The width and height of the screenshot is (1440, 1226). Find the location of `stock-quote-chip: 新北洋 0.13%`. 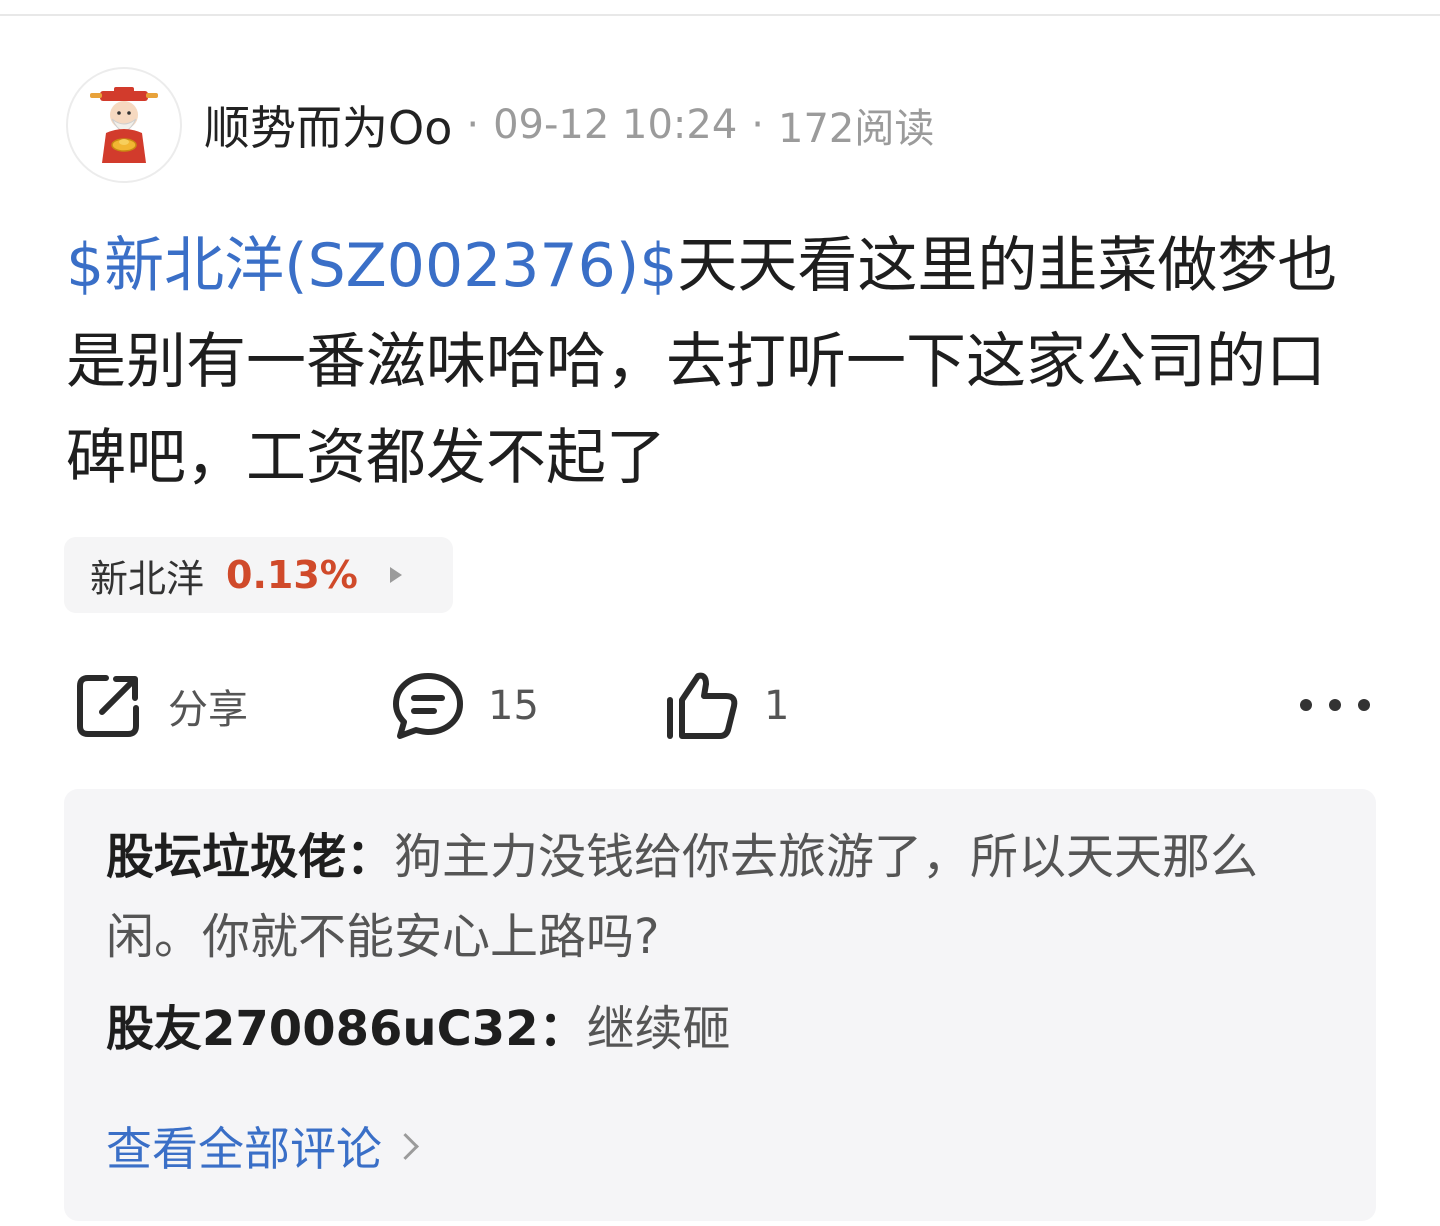

stock-quote-chip: 新北洋 0.13% is located at coordinates (258, 575).